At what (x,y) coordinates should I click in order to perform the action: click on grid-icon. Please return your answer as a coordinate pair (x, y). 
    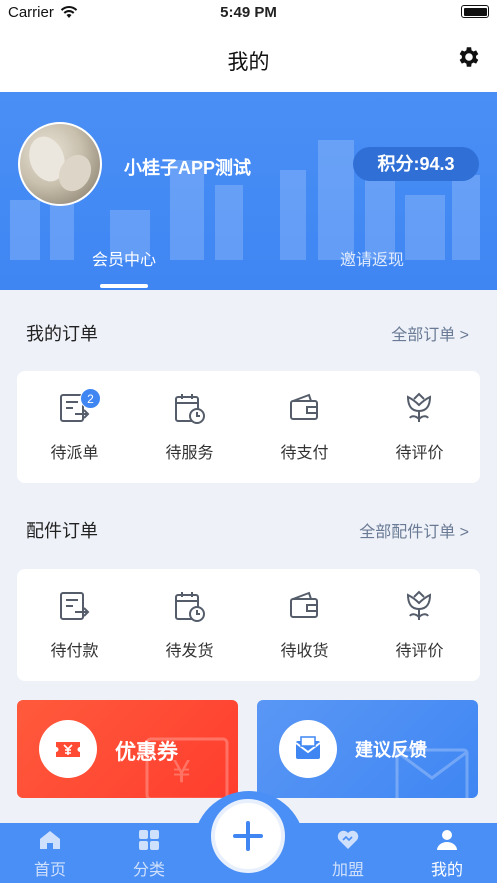
    Looking at the image, I should click on (149, 840).